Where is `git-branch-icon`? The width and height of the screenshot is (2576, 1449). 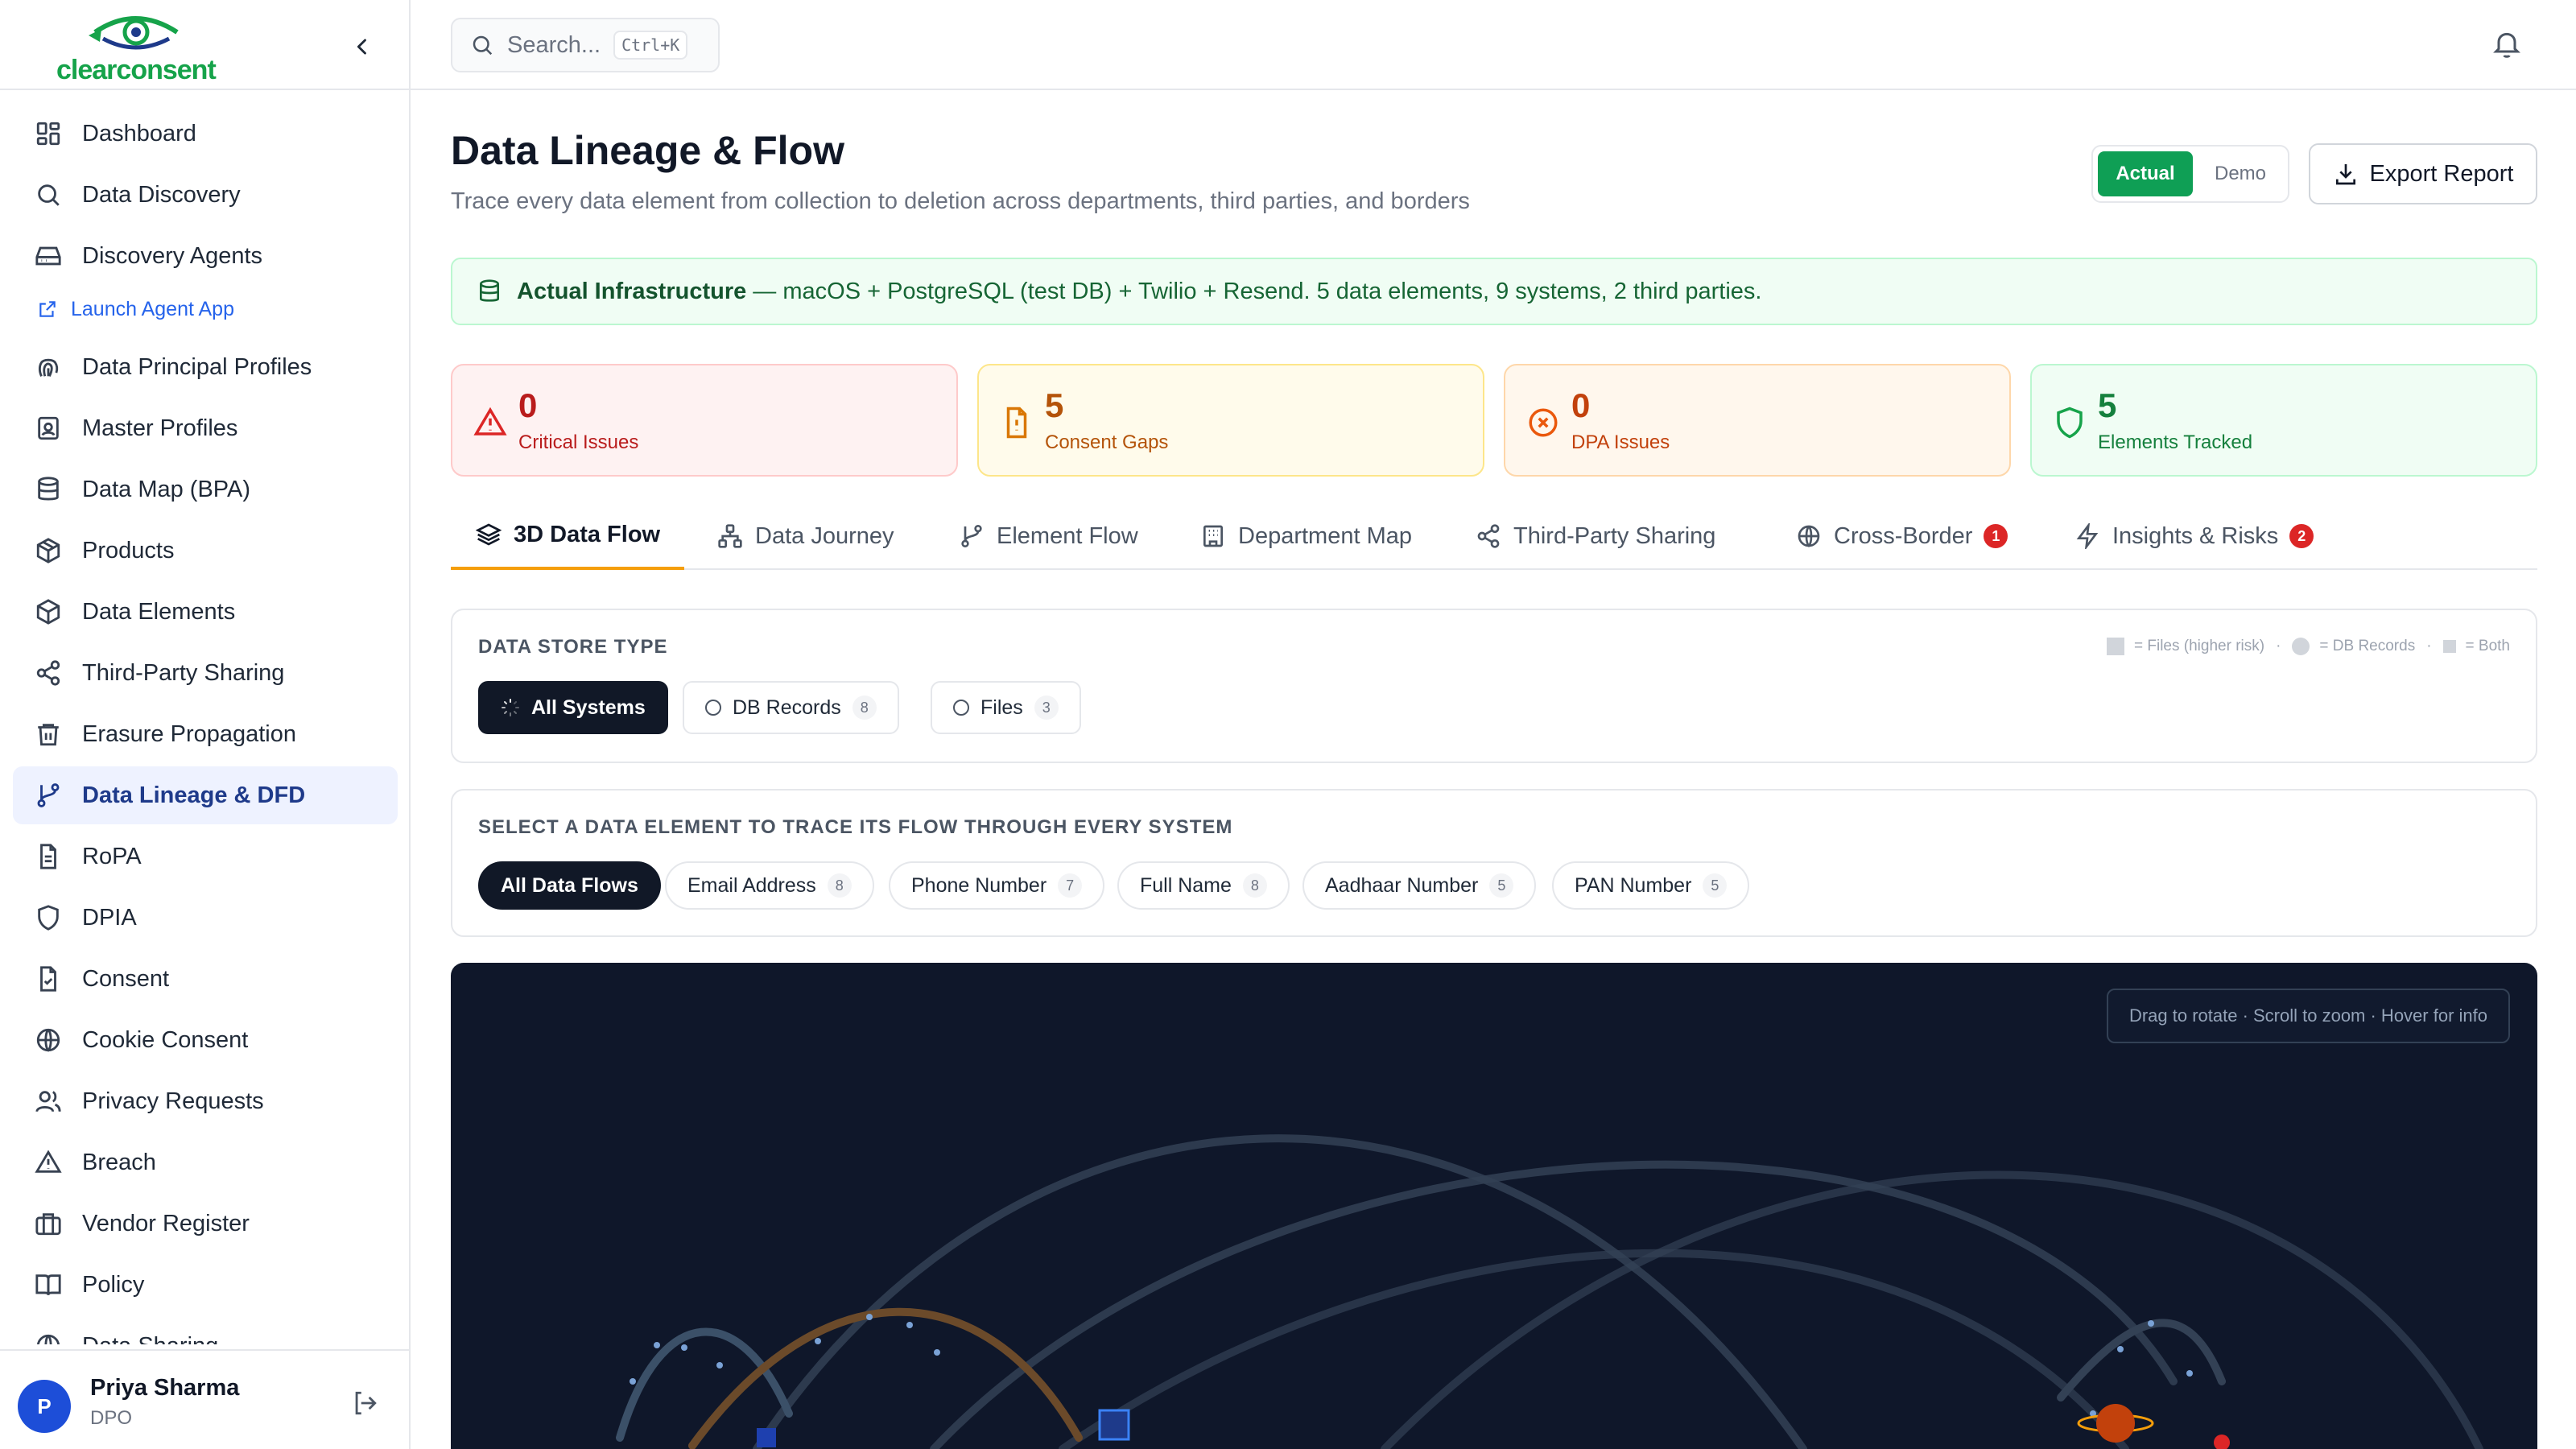
git-branch-icon is located at coordinates (971, 536).